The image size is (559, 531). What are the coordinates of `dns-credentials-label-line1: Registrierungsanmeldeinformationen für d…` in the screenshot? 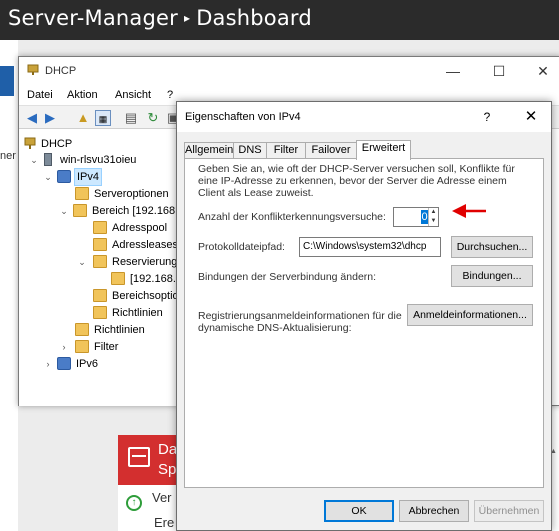 It's located at (300, 316).